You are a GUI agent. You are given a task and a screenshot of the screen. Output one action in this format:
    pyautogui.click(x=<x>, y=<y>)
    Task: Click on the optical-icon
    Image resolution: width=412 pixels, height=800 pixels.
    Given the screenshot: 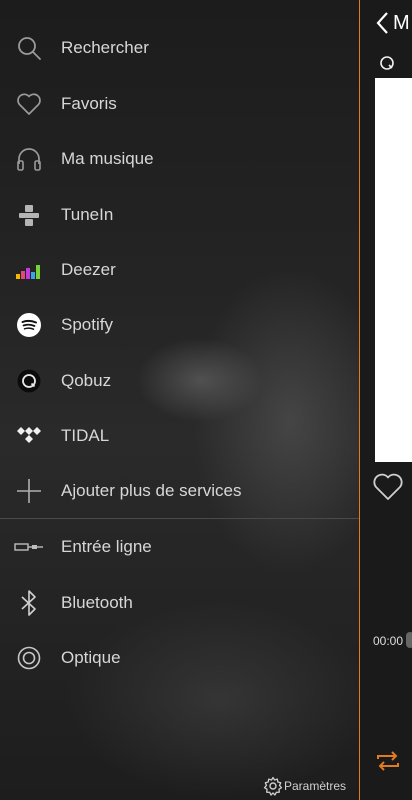 What is the action you would take?
    pyautogui.click(x=29, y=658)
    